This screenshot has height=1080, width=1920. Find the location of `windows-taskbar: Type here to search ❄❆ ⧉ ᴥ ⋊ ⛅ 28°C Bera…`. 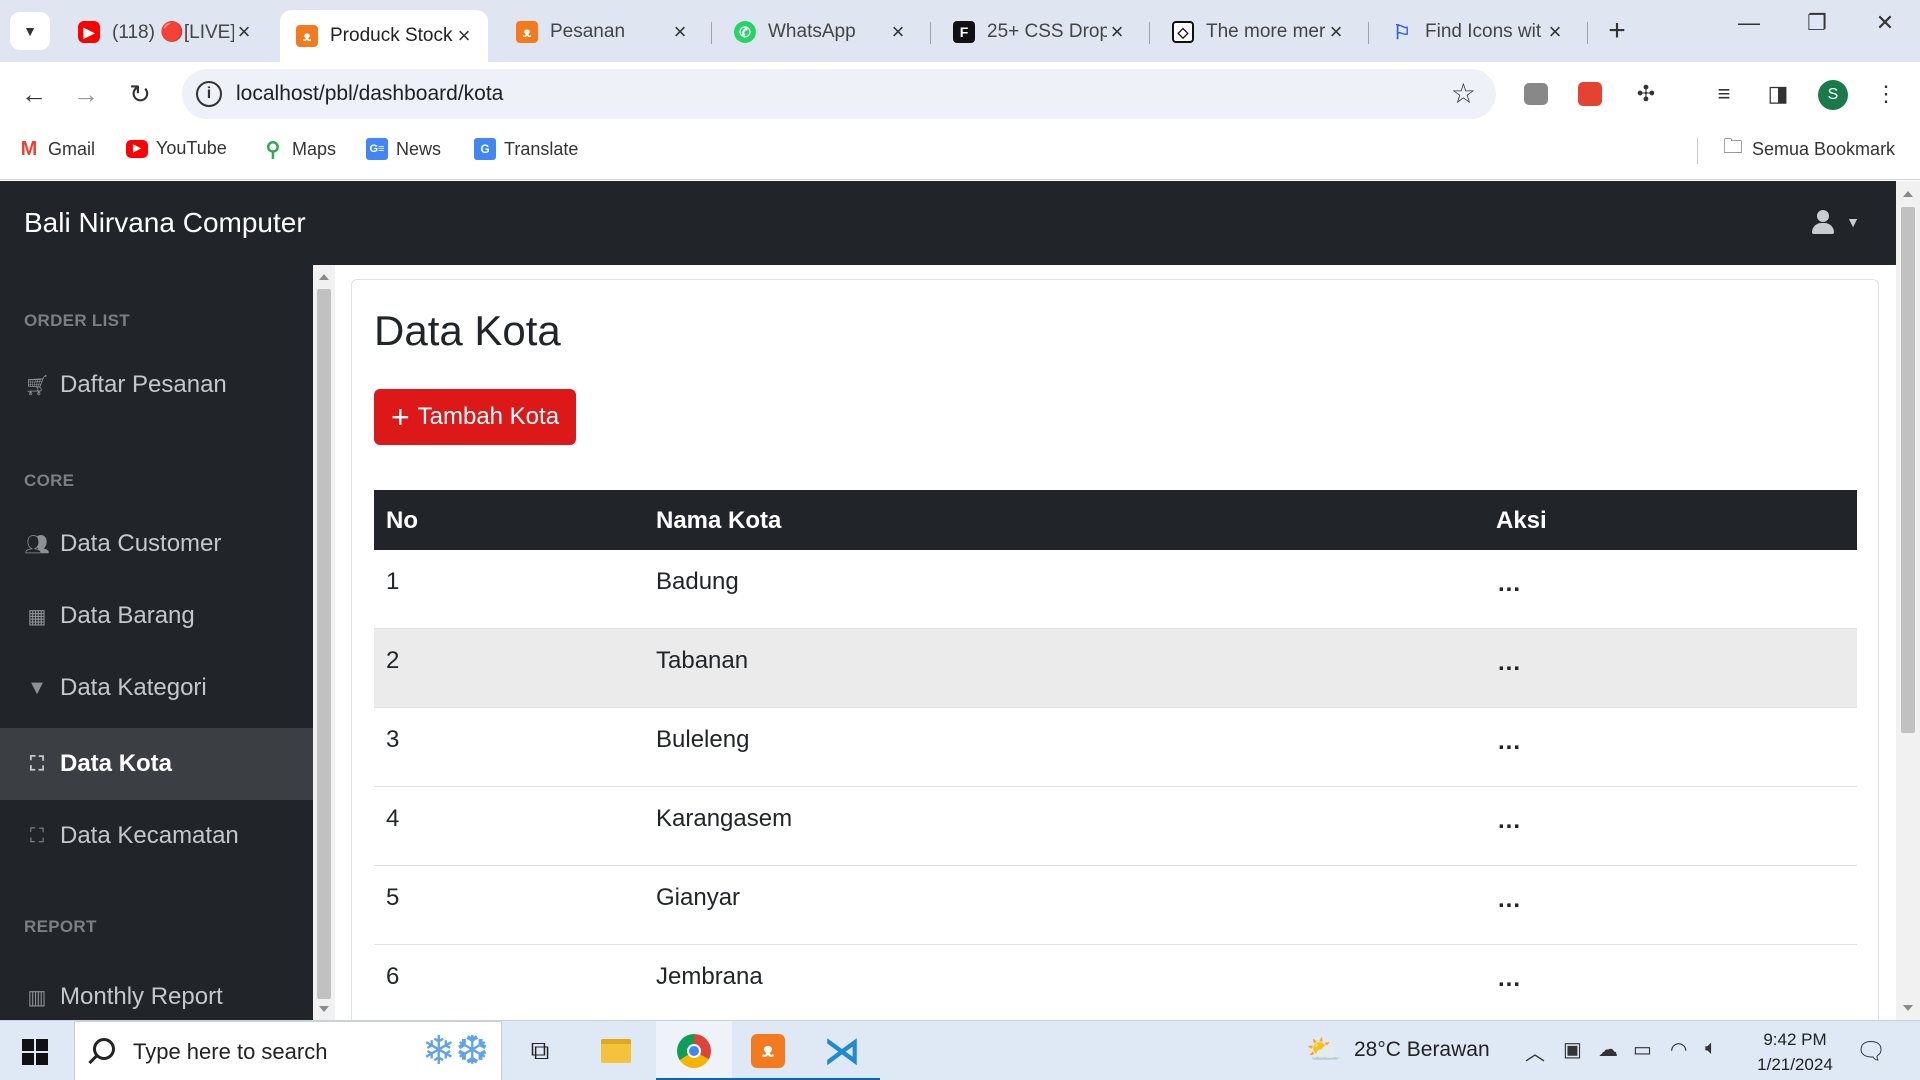

windows-taskbar: Type here to search ❄❆ ⧉ ᴥ ⋊ ⛅ 28°C Bera… is located at coordinates (960, 1050).